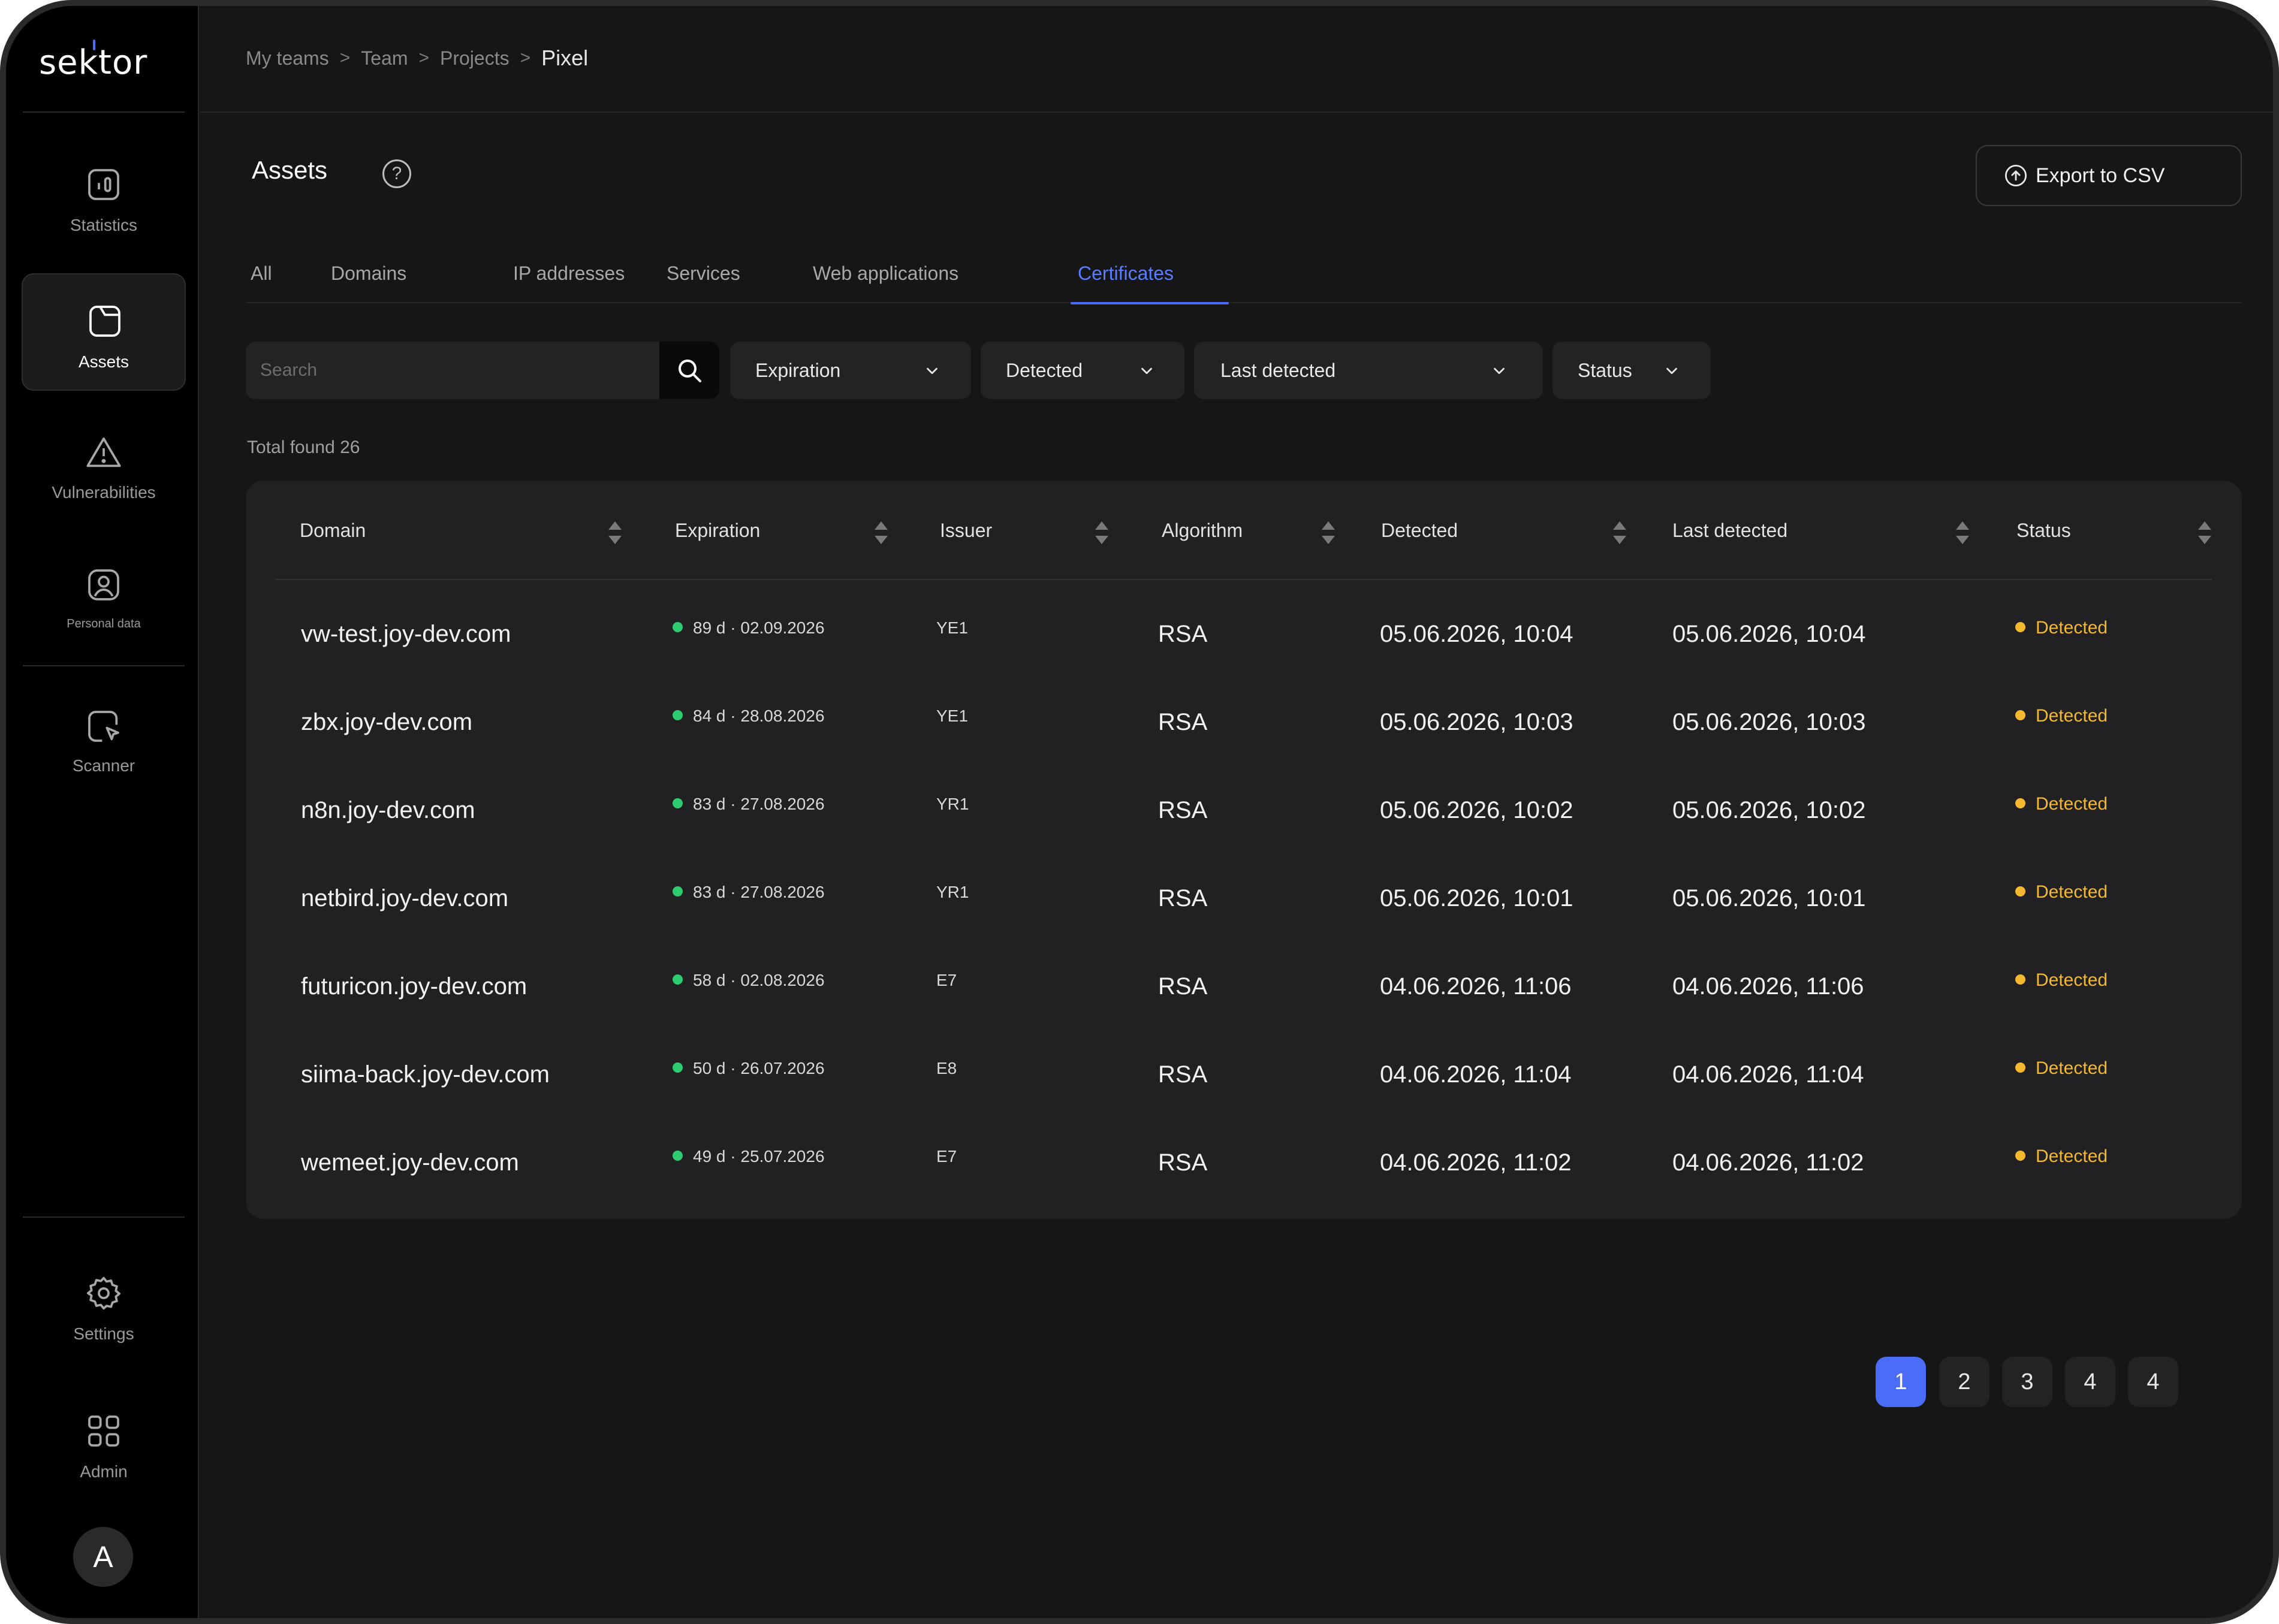  What do you see at coordinates (104, 225) in the screenshot?
I see `sidebar-item-label: Statistics` at bounding box center [104, 225].